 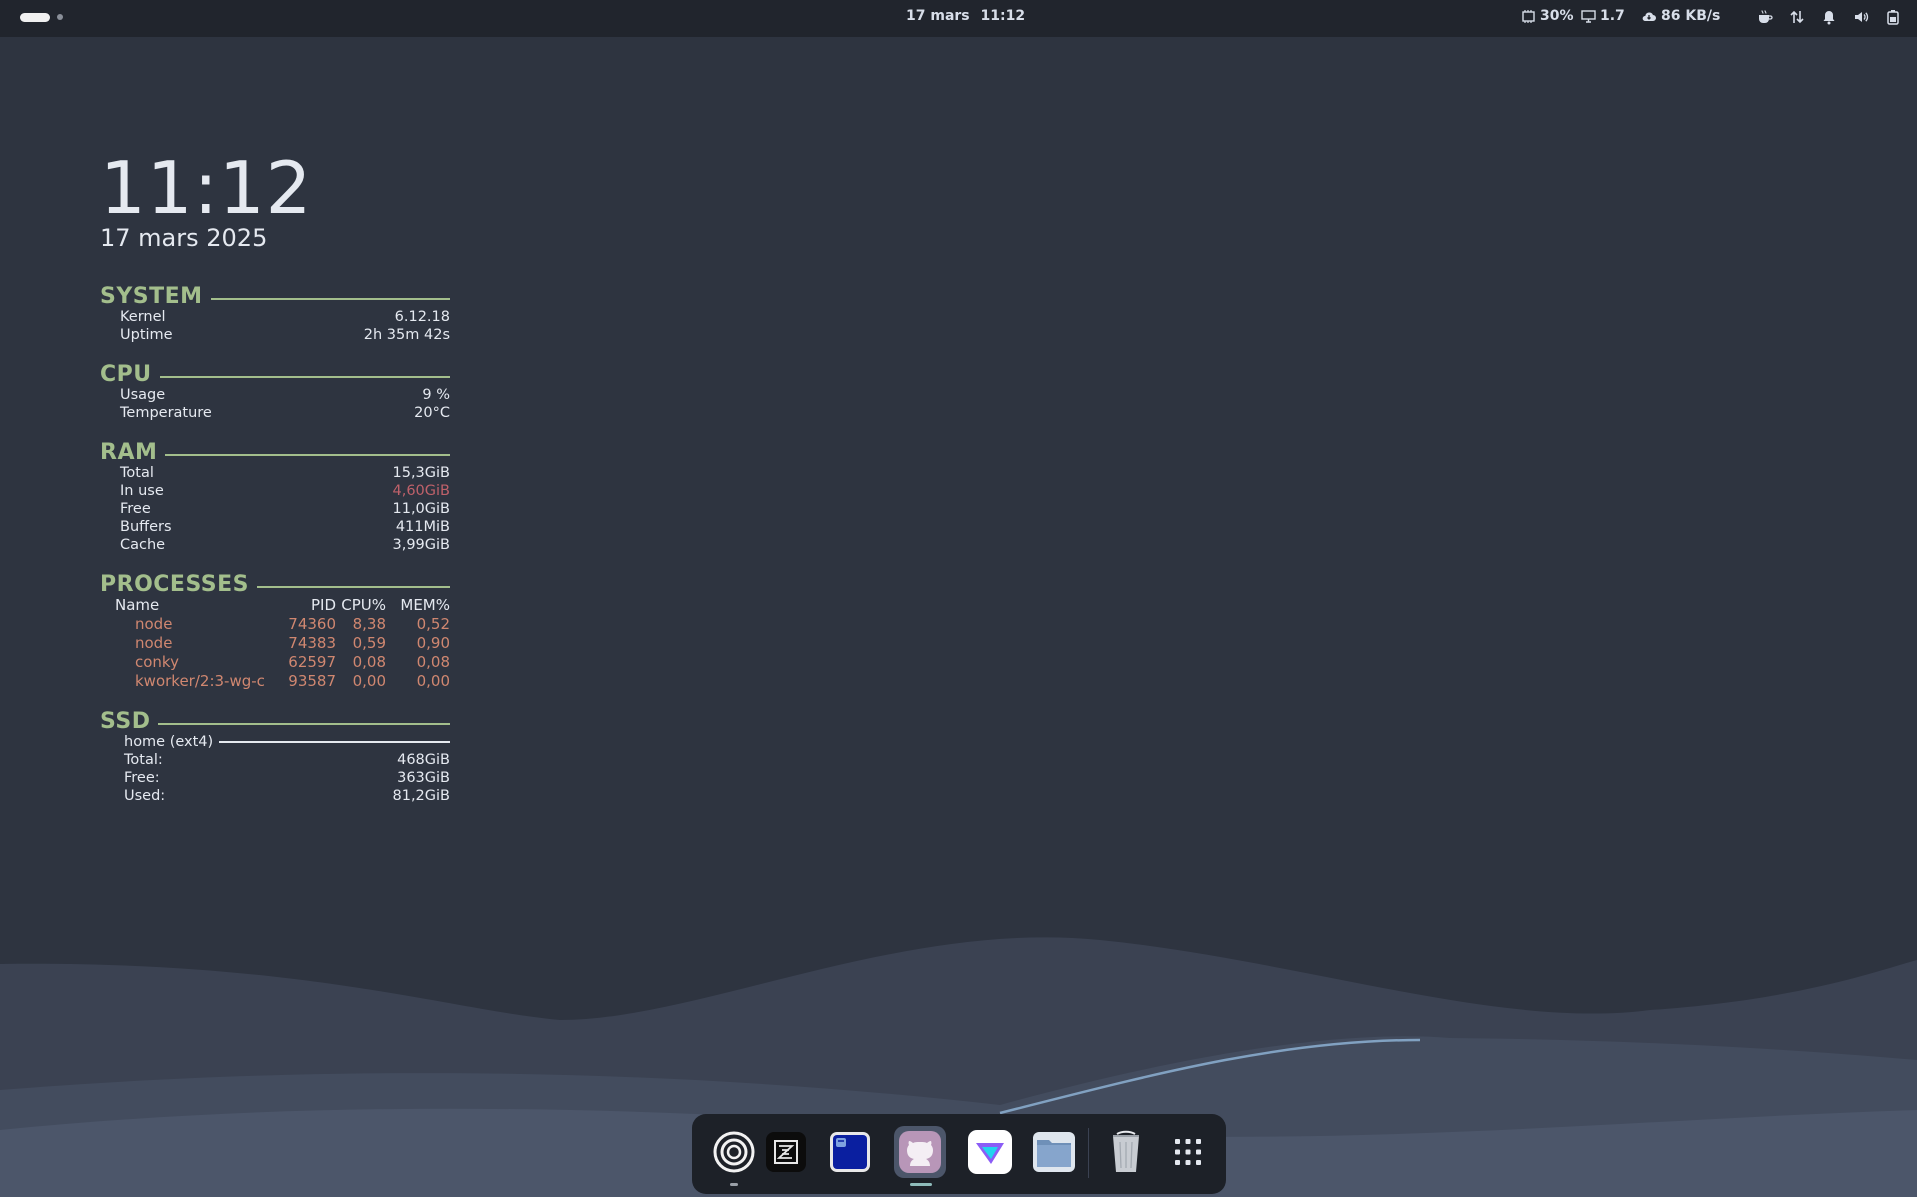 I want to click on row-value: 2h 35m 42s, so click(x=406, y=335).